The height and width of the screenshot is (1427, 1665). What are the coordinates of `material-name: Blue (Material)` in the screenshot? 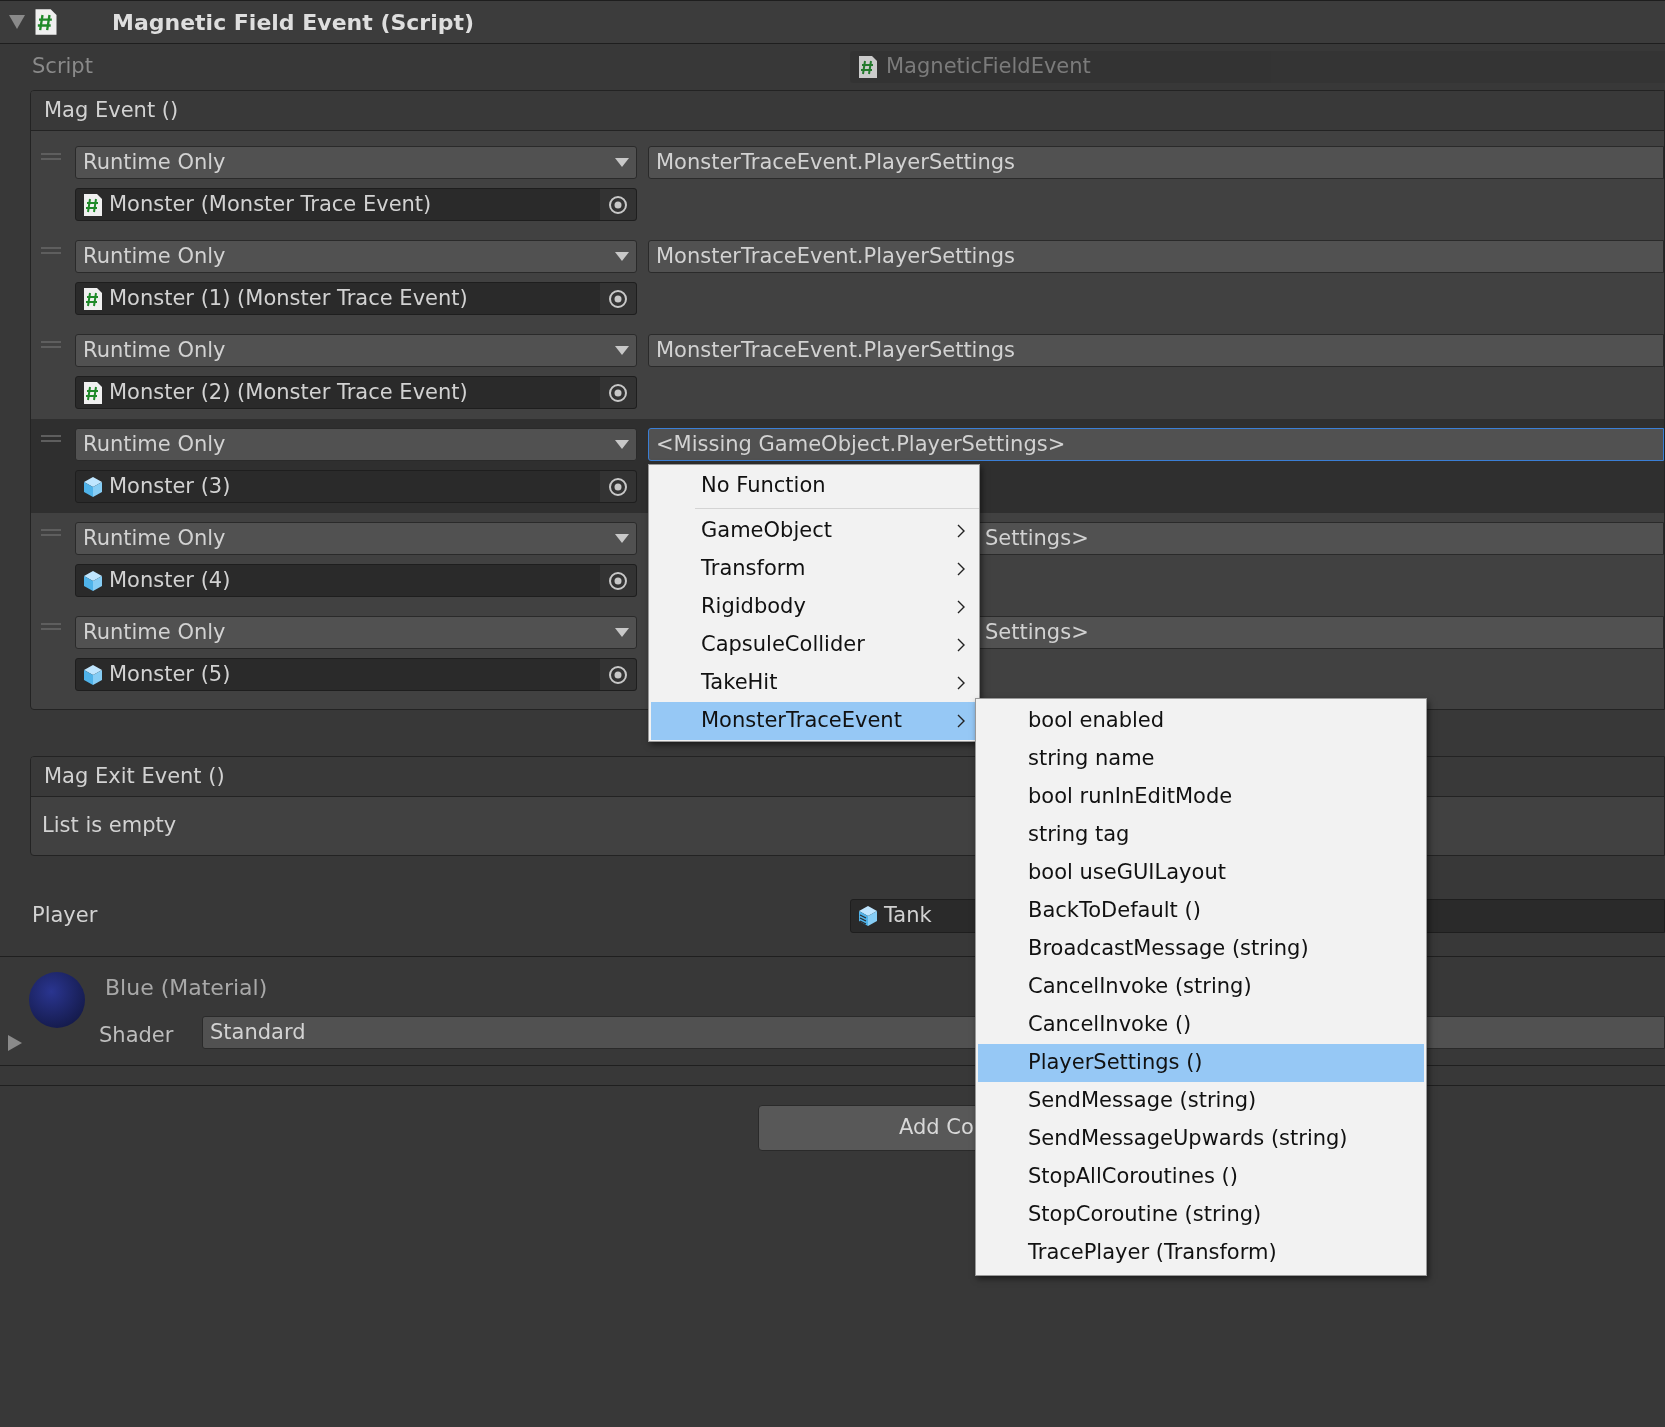 It's located at (186, 988).